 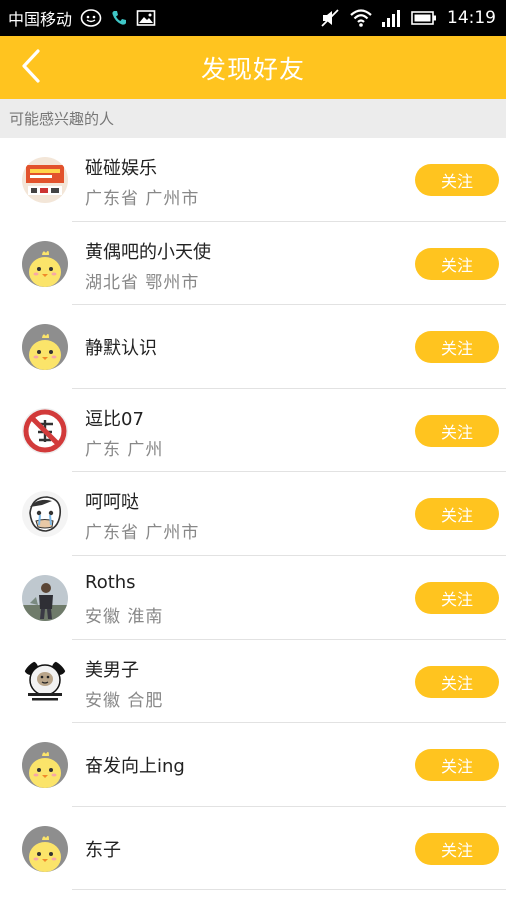 I want to click on section-label: 可能感兴趣的人, so click(x=62, y=119).